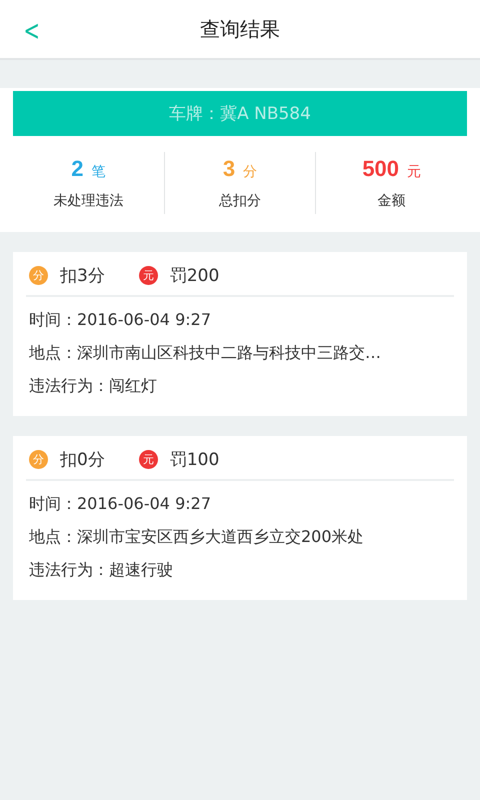 The height and width of the screenshot is (800, 480). Describe the element at coordinates (101, 570) in the screenshot. I see `violation-act: 违法行为：超速行驶` at that location.